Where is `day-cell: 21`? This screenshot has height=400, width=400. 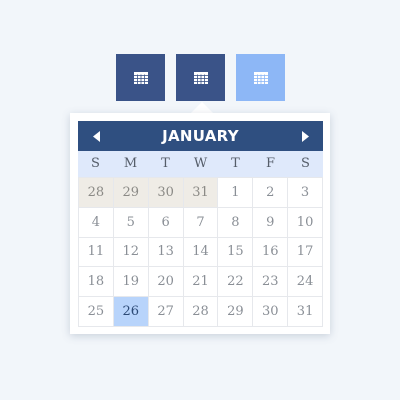
day-cell: 21 is located at coordinates (201, 282).